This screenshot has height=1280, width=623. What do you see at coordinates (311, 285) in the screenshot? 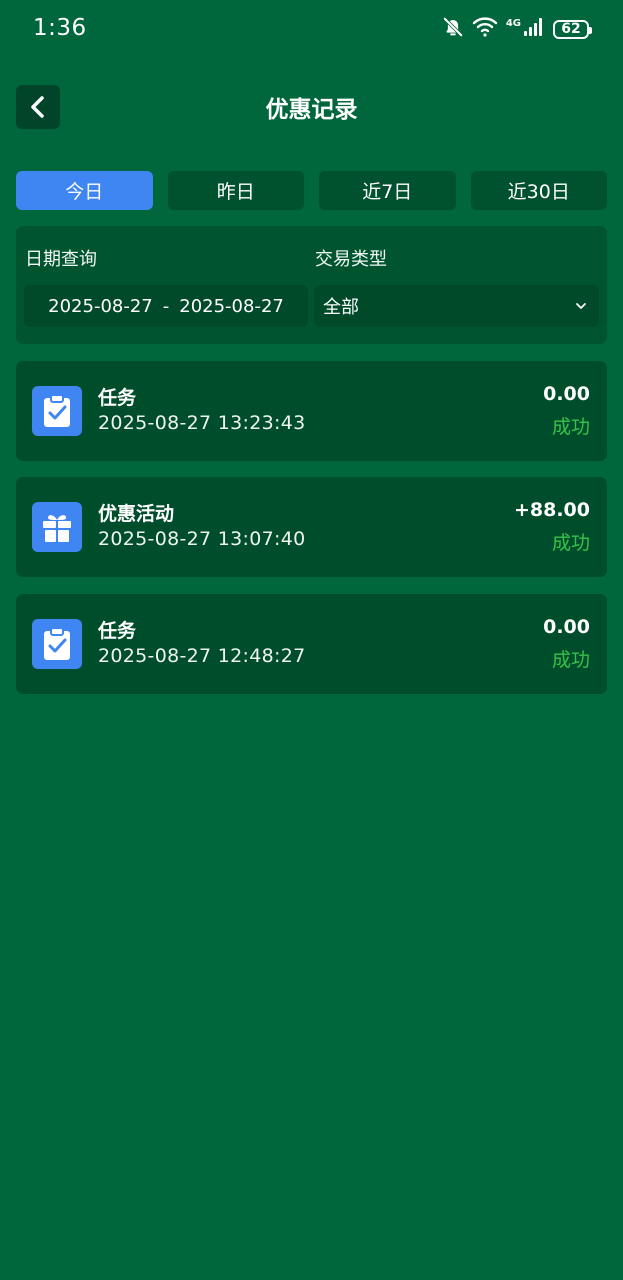
I see `filter-panel: 日期查询 交易类型 2025-08-27 - 2025-08-27 全部` at bounding box center [311, 285].